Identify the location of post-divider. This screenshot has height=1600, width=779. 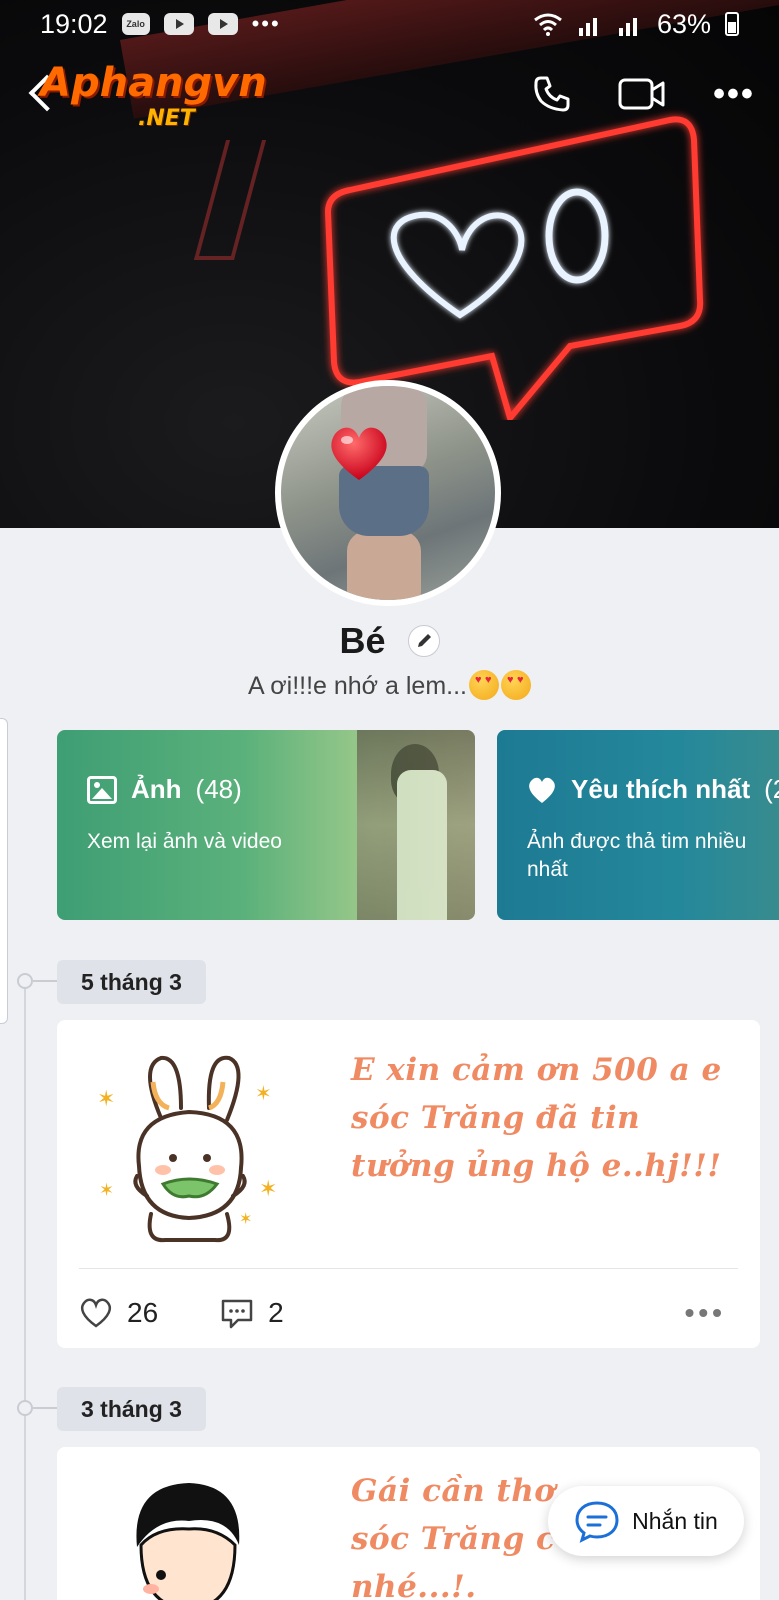
(408, 1268).